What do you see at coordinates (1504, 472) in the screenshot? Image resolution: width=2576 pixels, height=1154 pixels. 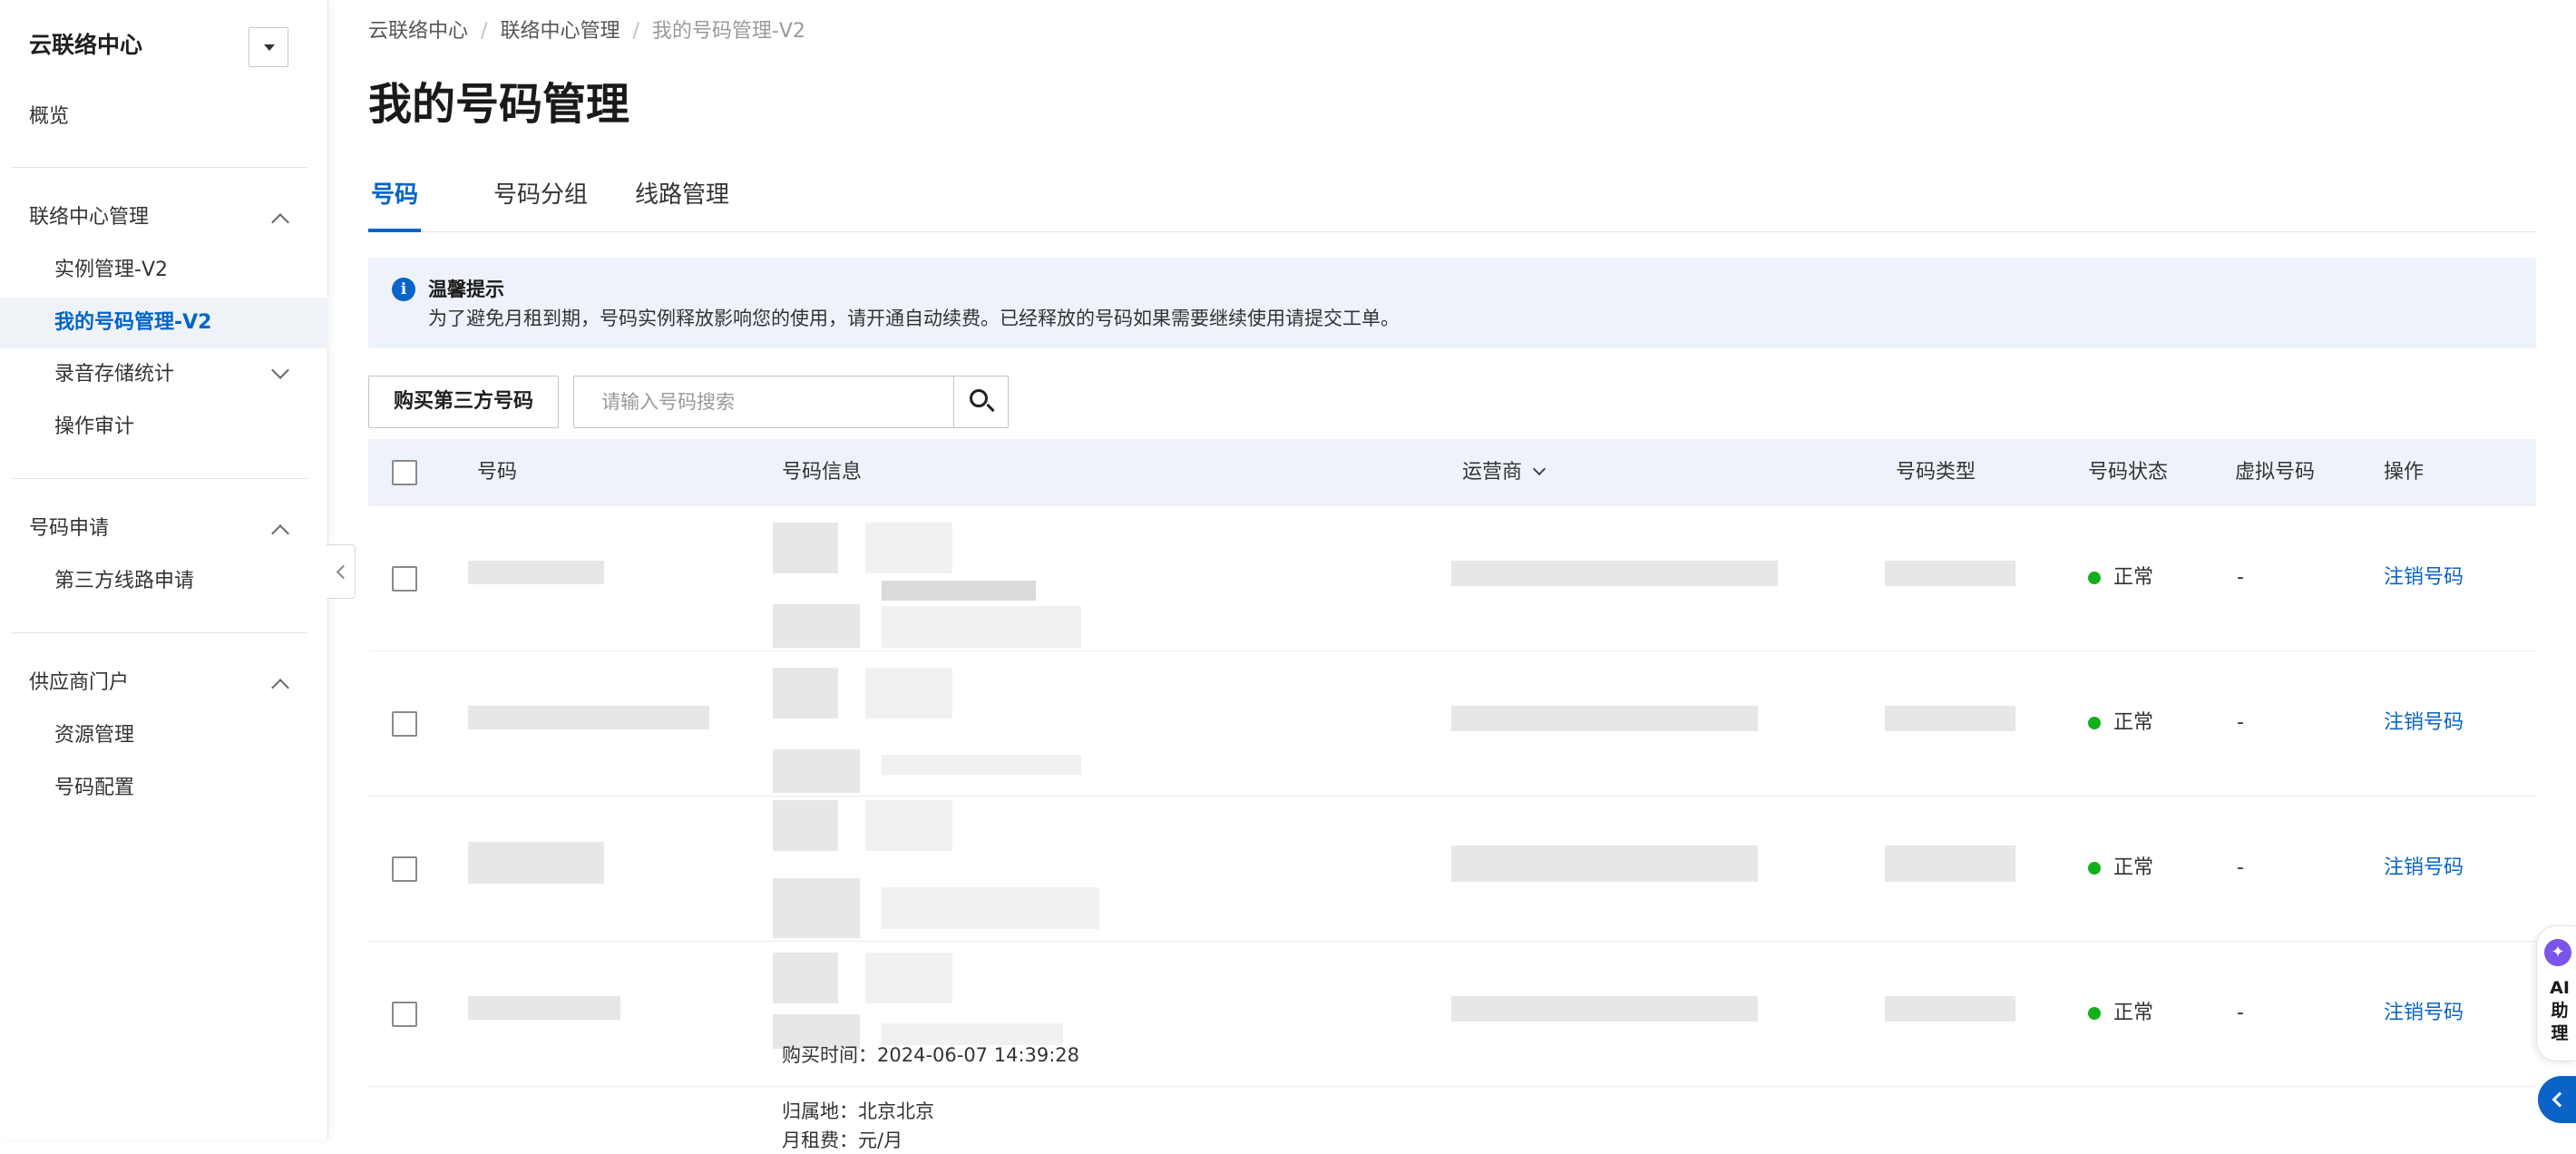 I see `column-header-carrier: 运营商` at bounding box center [1504, 472].